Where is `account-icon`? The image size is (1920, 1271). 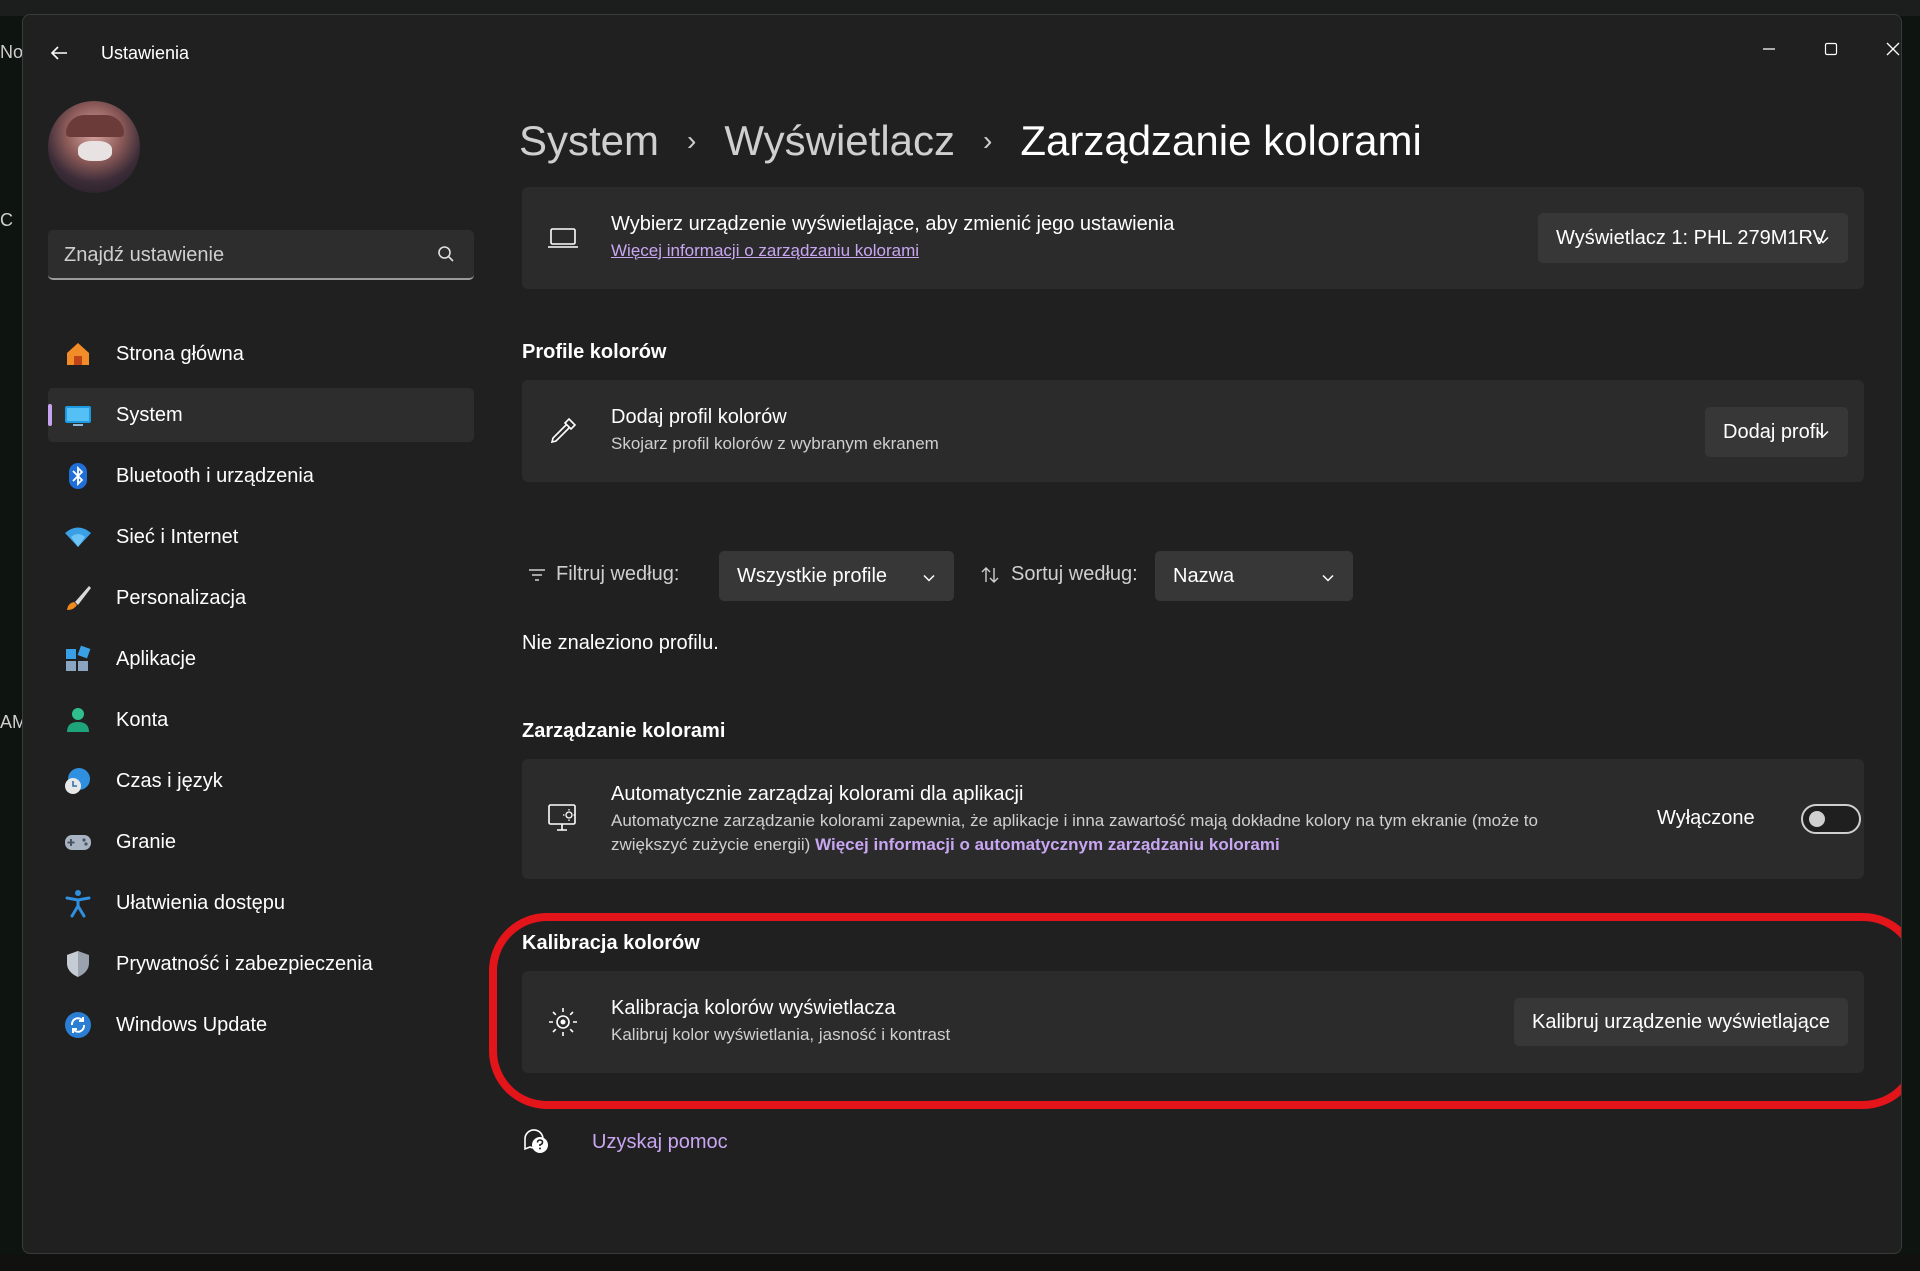 account-icon is located at coordinates (78, 720).